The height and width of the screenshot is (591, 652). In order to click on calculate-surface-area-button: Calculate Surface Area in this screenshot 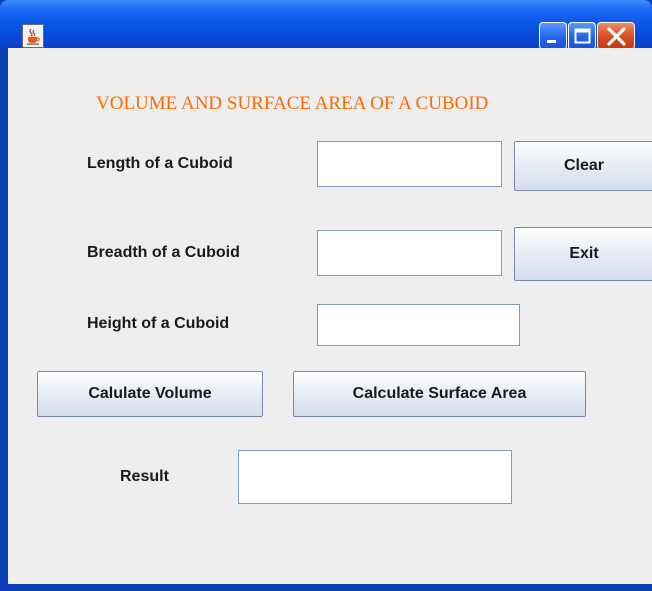, I will do `click(439, 394)`.